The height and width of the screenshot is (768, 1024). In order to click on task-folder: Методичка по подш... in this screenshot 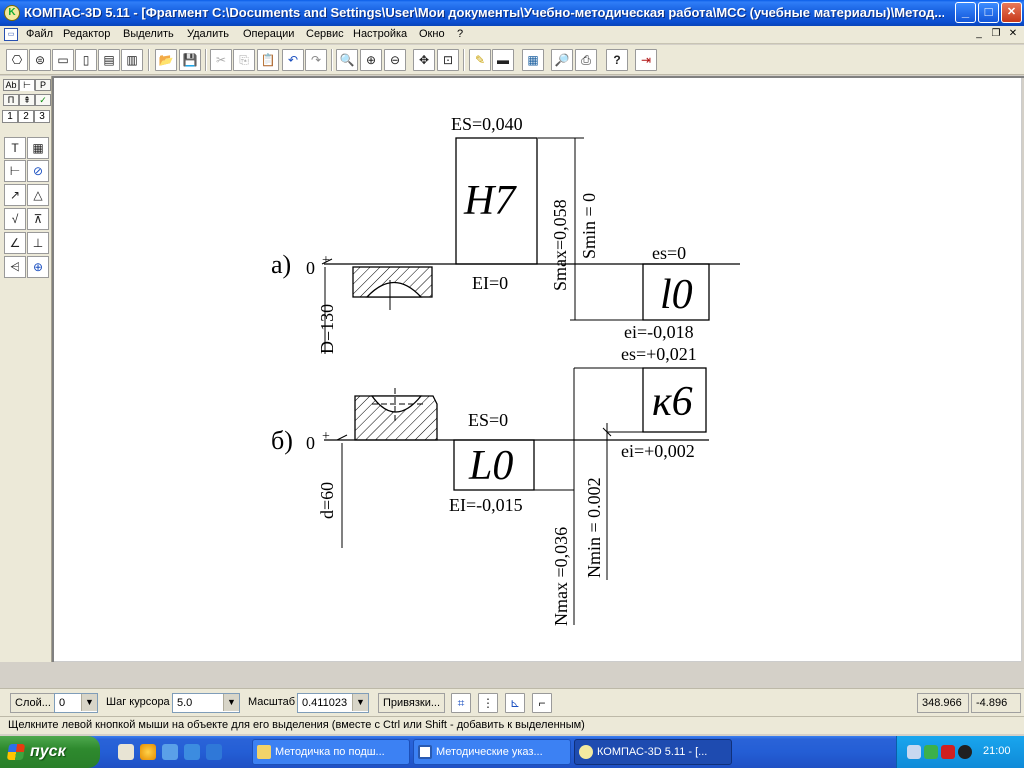, I will do `click(331, 752)`.